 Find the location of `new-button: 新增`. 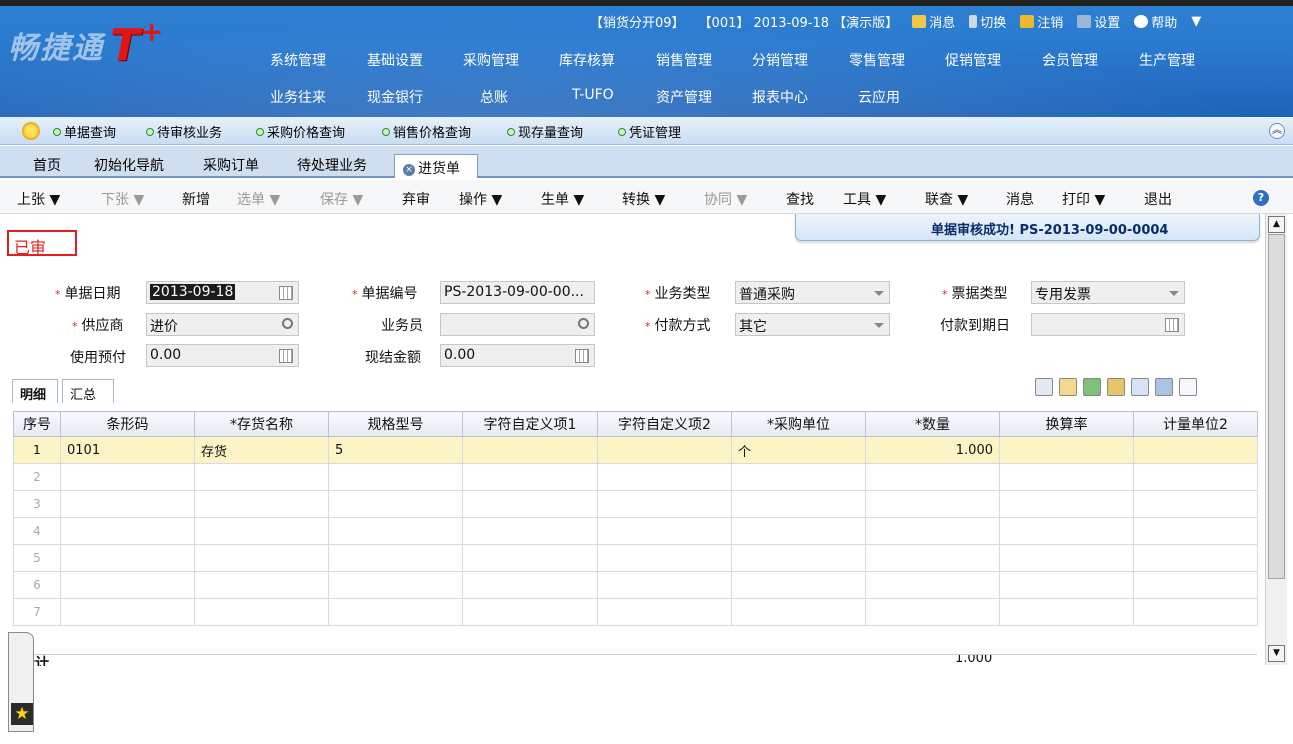

new-button: 新增 is located at coordinates (196, 199).